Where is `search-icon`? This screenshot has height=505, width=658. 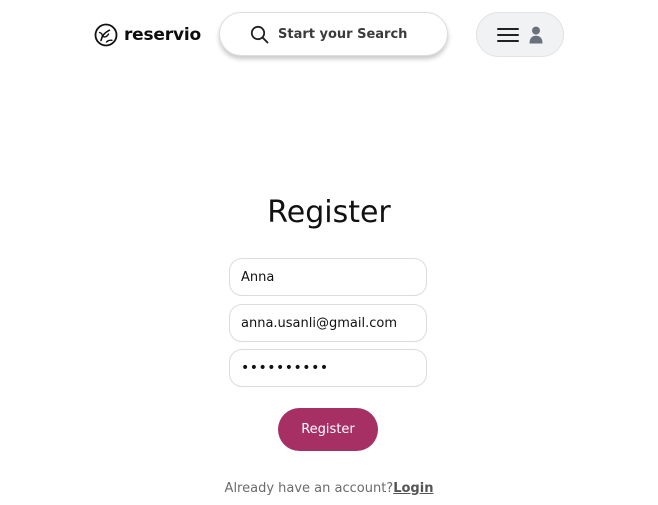 search-icon is located at coordinates (259, 34).